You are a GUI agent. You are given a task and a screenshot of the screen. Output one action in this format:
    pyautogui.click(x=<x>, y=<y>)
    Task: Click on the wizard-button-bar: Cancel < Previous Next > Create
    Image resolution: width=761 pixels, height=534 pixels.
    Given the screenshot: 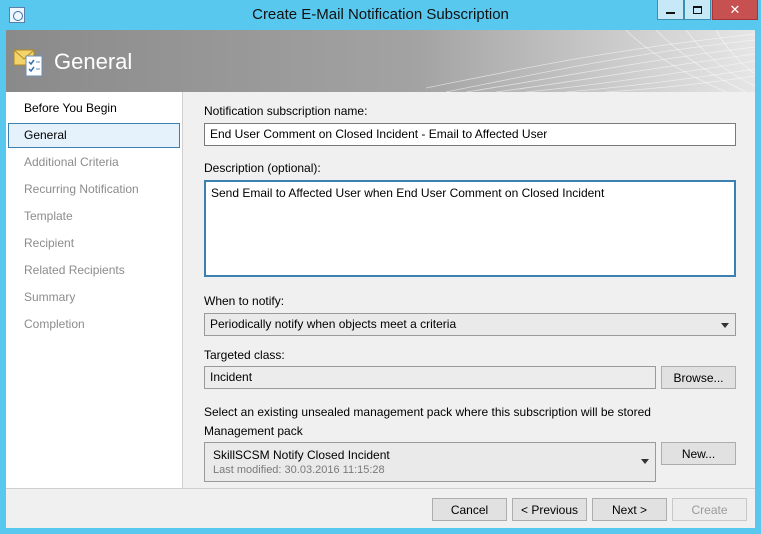 What is the action you would take?
    pyautogui.click(x=380, y=508)
    